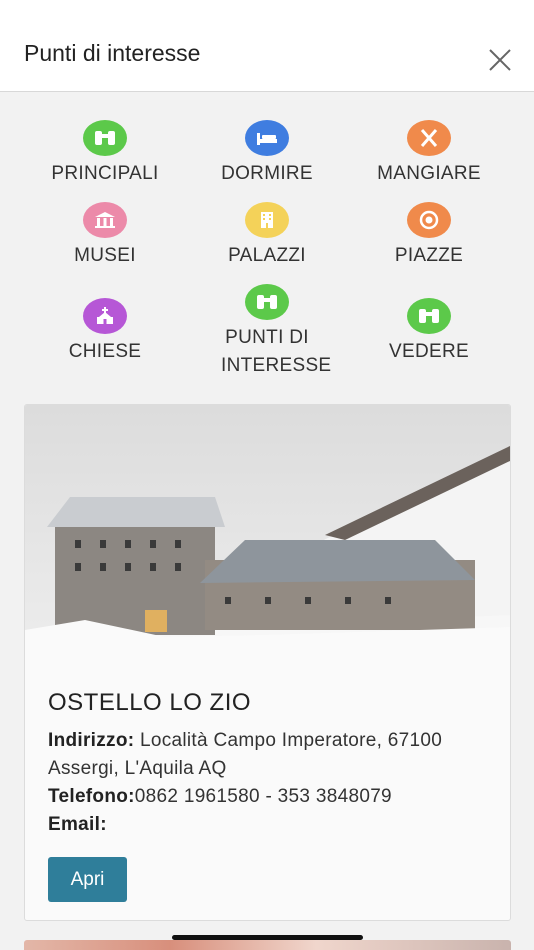  Describe the element at coordinates (87, 879) in the screenshot. I see `open-button: Apri` at that location.